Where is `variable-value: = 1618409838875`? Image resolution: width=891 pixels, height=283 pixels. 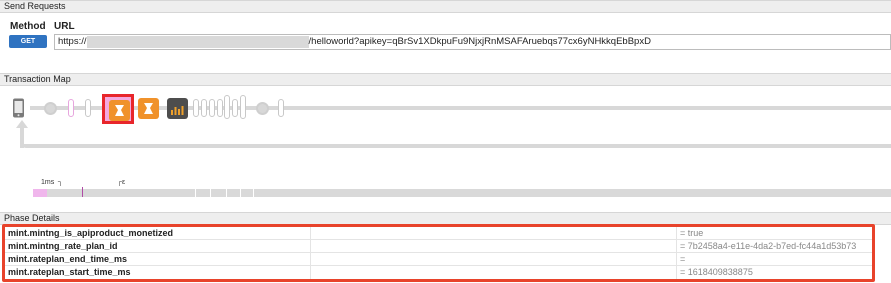 variable-value: = 1618409838875 is located at coordinates (774, 272).